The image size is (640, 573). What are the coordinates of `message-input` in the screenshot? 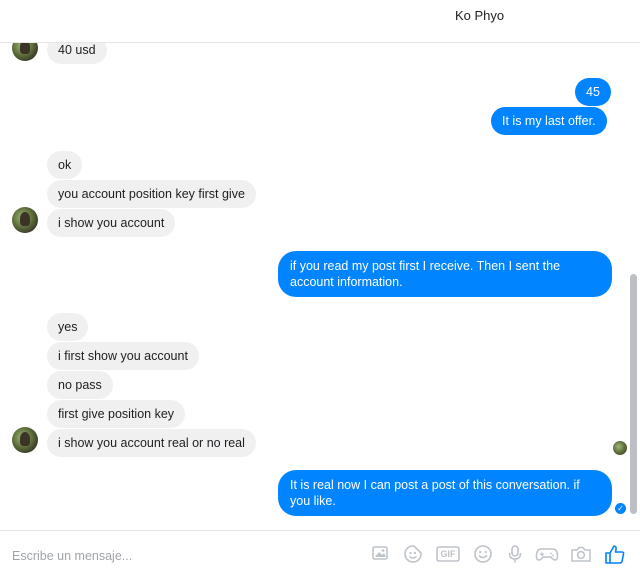 It's located at (182, 556).